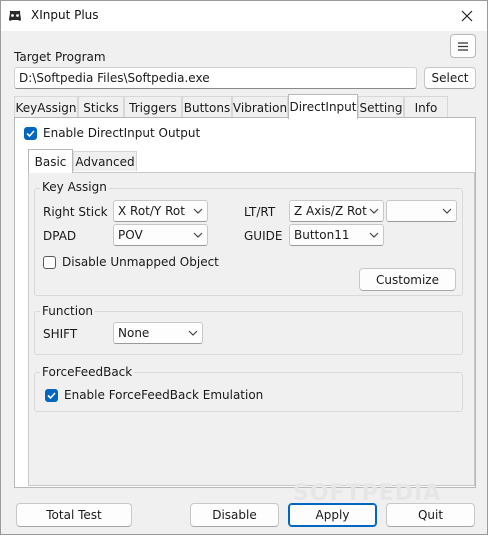  I want to click on enable-forcefeedback-label: Enable ForceFeedBack Emulation, so click(164, 395).